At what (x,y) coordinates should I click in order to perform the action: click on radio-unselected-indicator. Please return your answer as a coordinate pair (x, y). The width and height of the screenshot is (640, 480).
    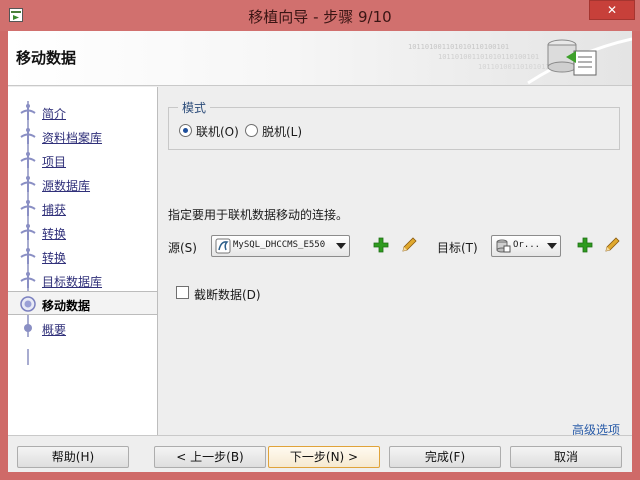
    Looking at the image, I should click on (251, 130).